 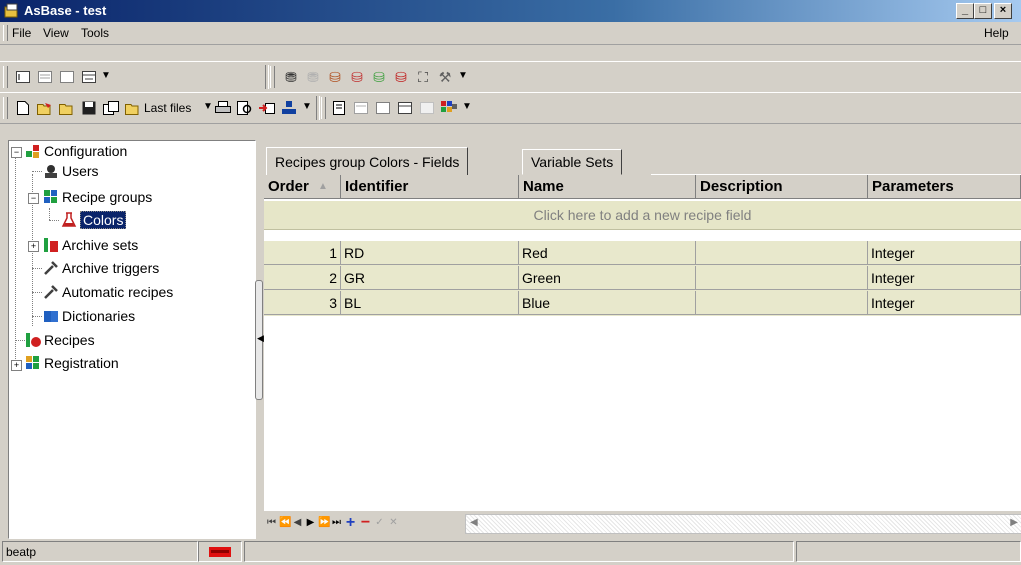 What do you see at coordinates (423, 77) in the screenshot?
I see `db-link-icon: ⛶` at bounding box center [423, 77].